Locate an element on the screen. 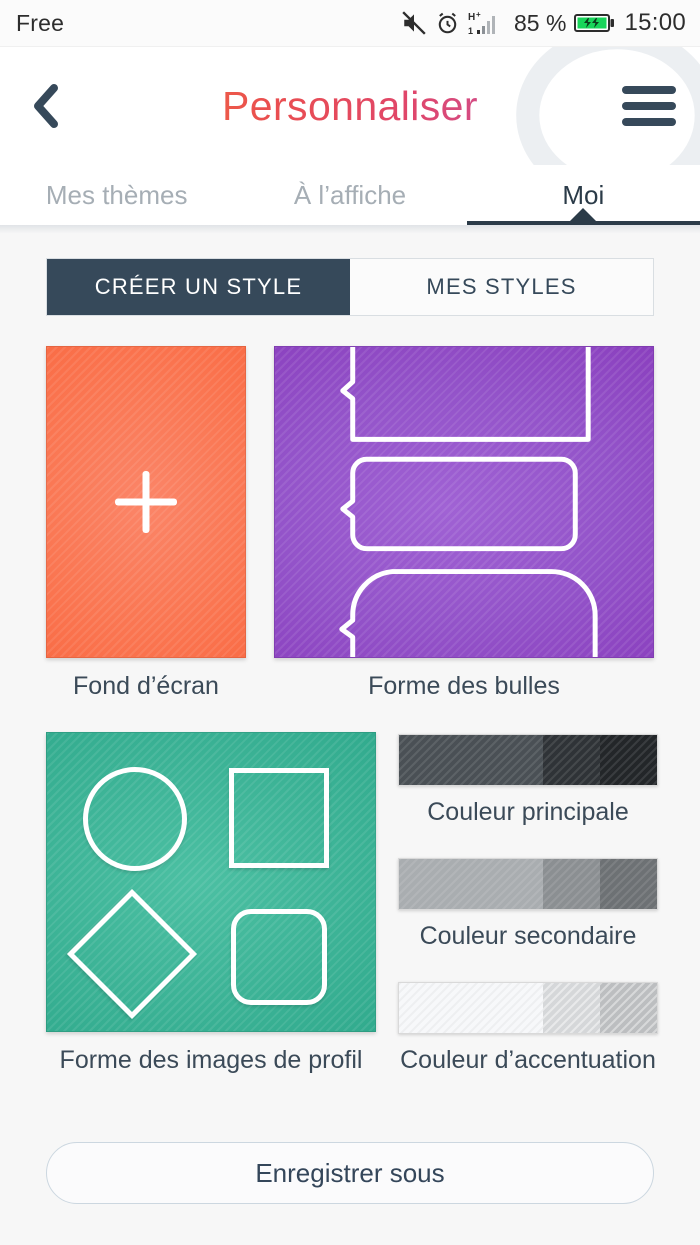 The image size is (700, 1245). app-header: Personnaliser is located at coordinates (350, 106).